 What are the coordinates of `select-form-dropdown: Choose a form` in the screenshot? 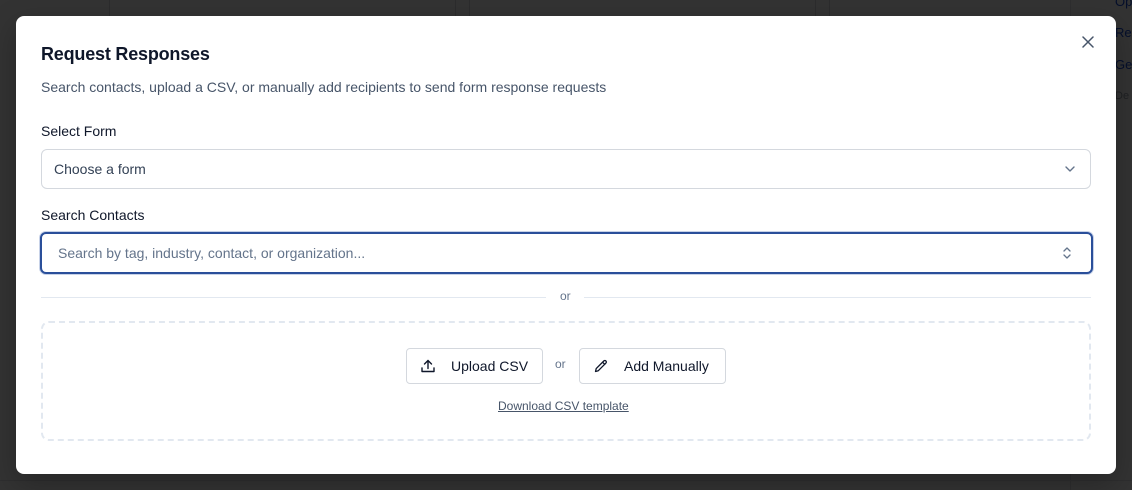 It's located at (566, 169).